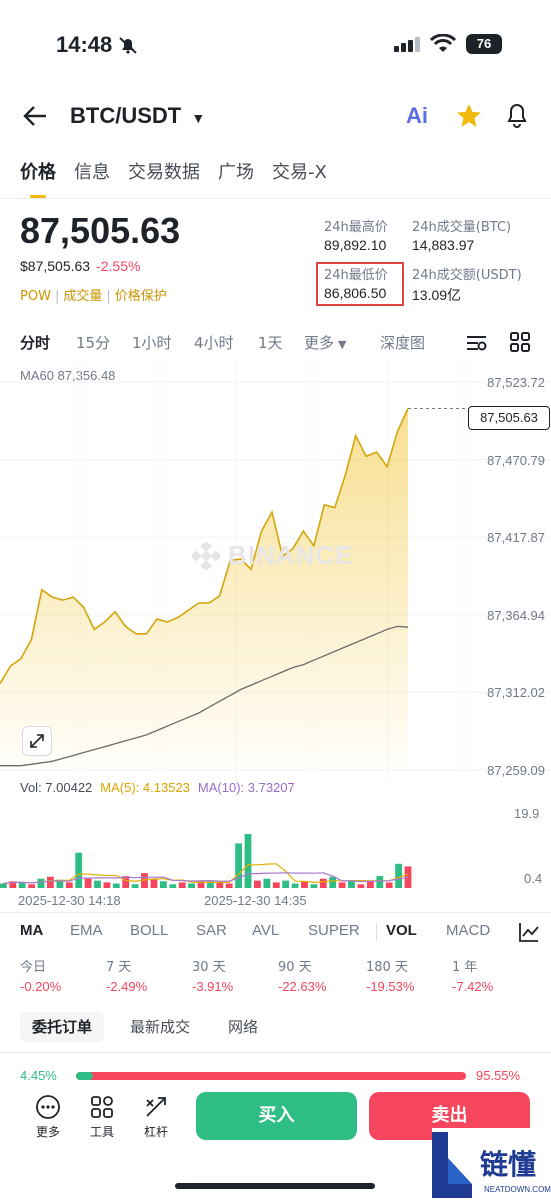 Image resolution: width=551 pixels, height=1200 pixels. Describe the element at coordinates (402, 342) in the screenshot. I see `interval-depth: 深度图` at that location.